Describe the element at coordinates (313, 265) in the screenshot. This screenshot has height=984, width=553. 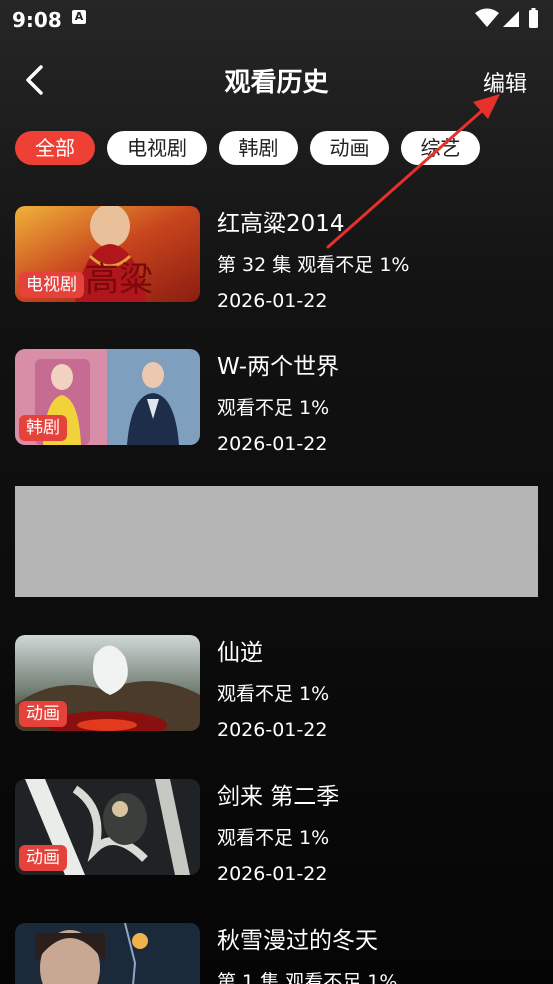
I see `item-progress: 第 32 集 观看不足 1%` at that location.